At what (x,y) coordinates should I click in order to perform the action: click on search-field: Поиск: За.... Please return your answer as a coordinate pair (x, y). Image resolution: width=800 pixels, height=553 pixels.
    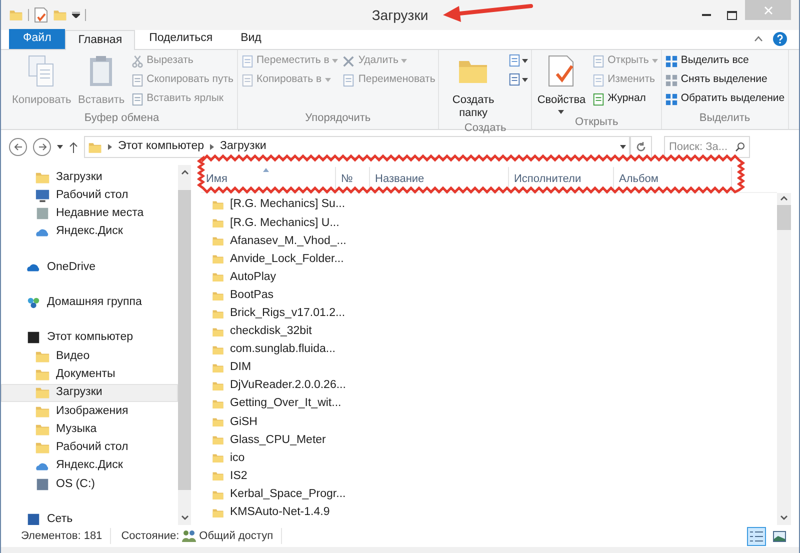
    Looking at the image, I should click on (707, 147).